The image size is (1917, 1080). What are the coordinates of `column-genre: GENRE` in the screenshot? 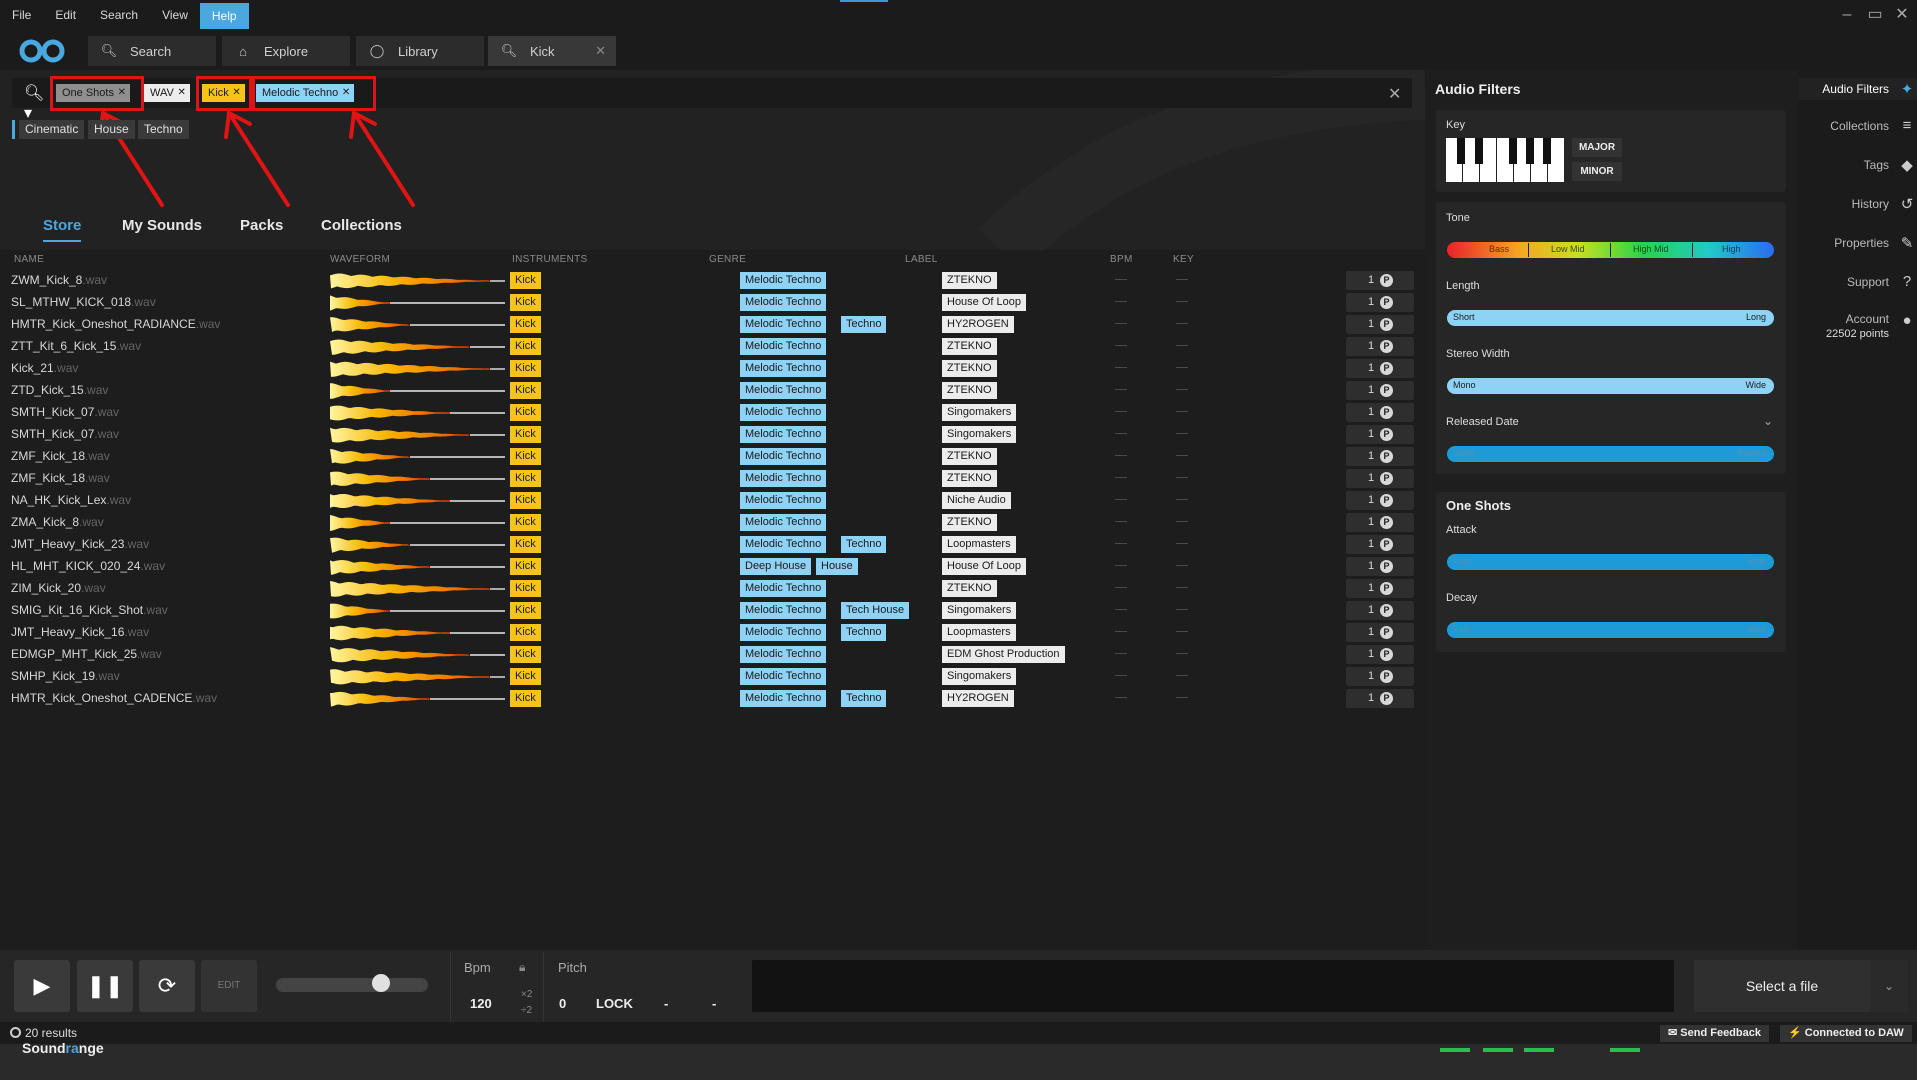 It's located at (727, 259).